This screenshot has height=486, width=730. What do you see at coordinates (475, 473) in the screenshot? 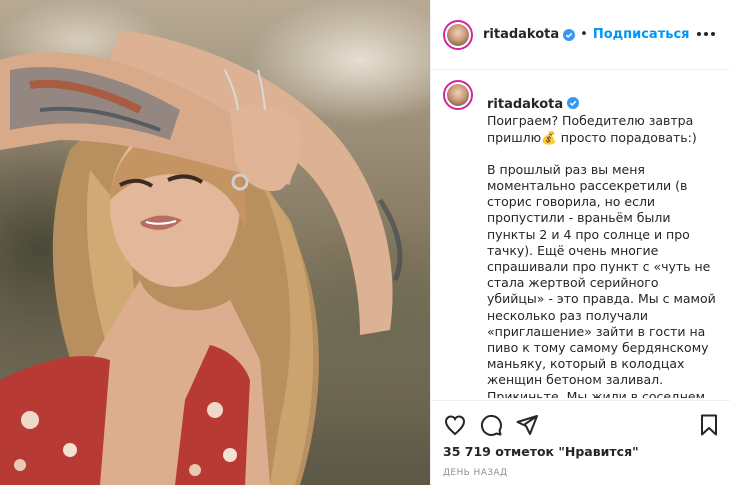
I see `post-date: ДЕНЬ НАЗАД` at bounding box center [475, 473].